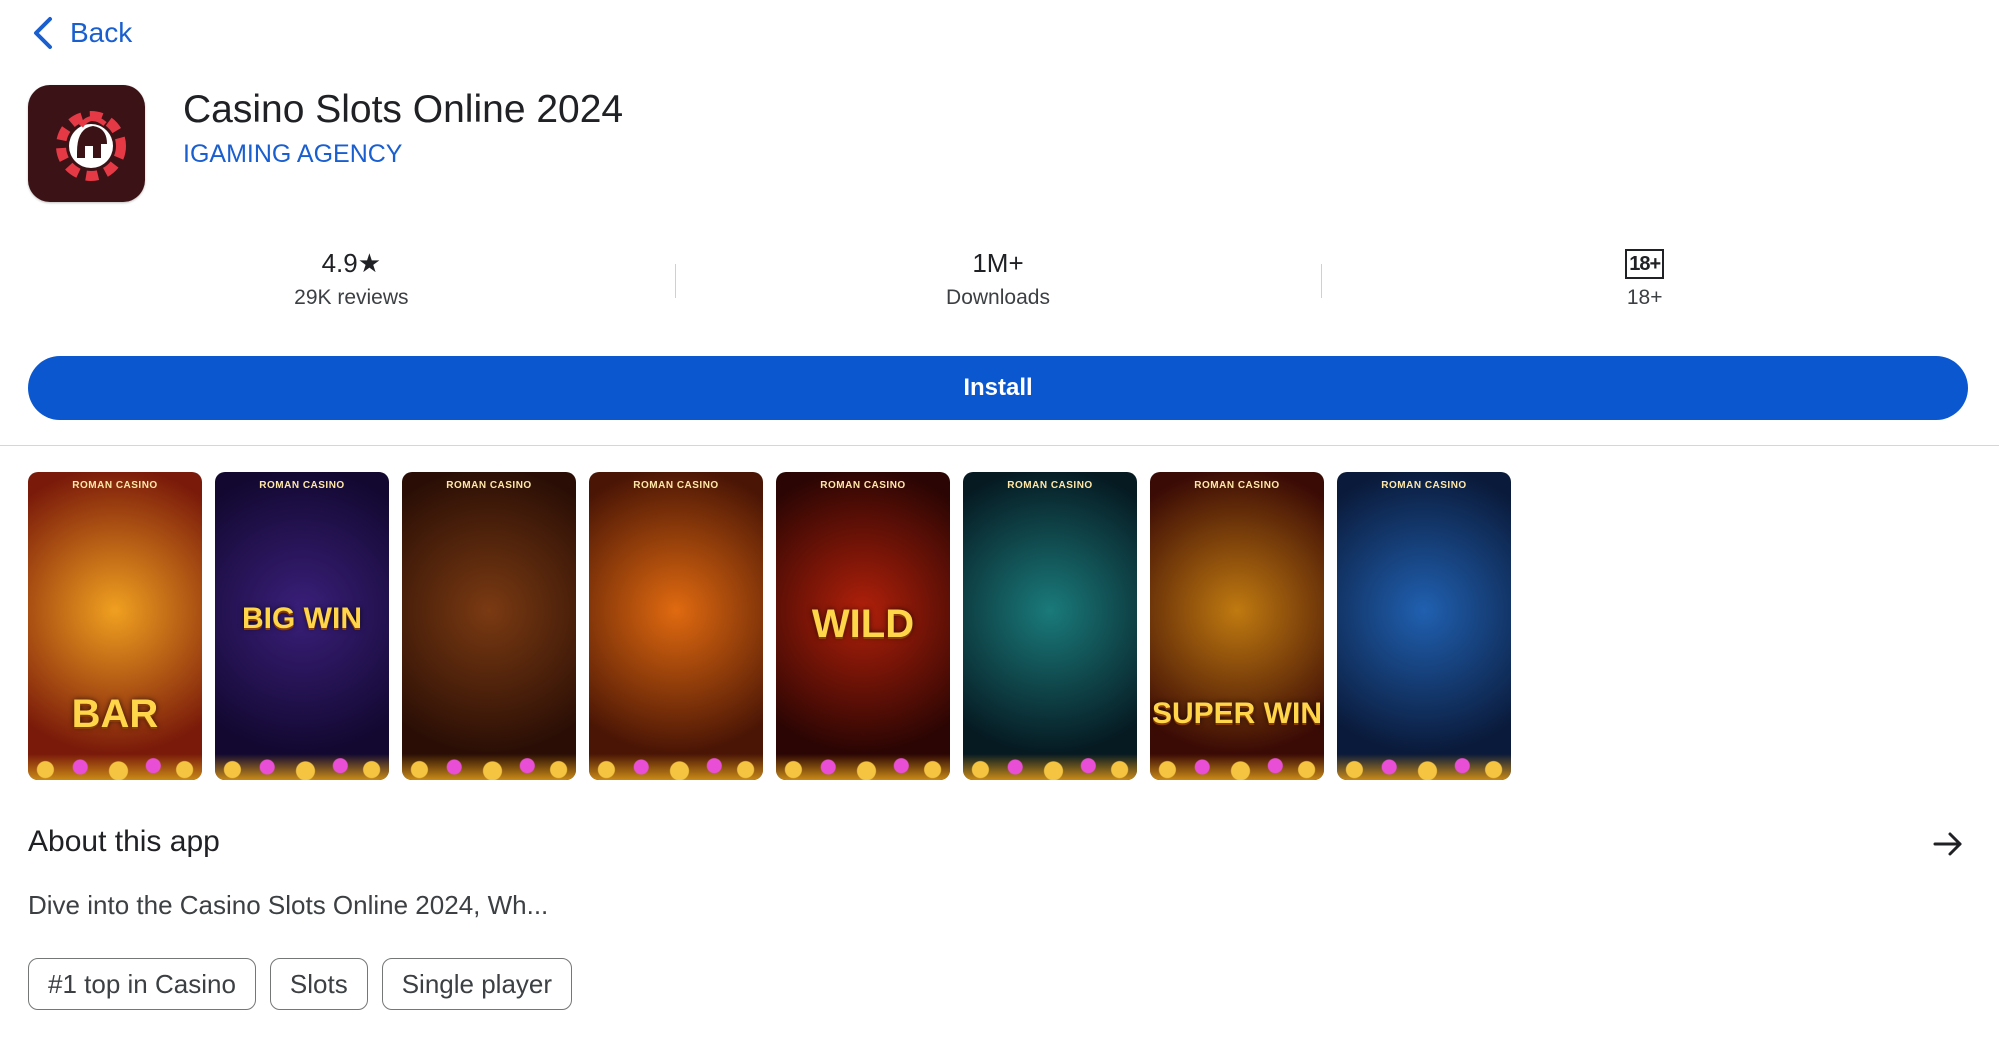 This screenshot has height=1049, width=1999. Describe the element at coordinates (142, 984) in the screenshot. I see `tag-chip: #1 top in Casino` at that location.